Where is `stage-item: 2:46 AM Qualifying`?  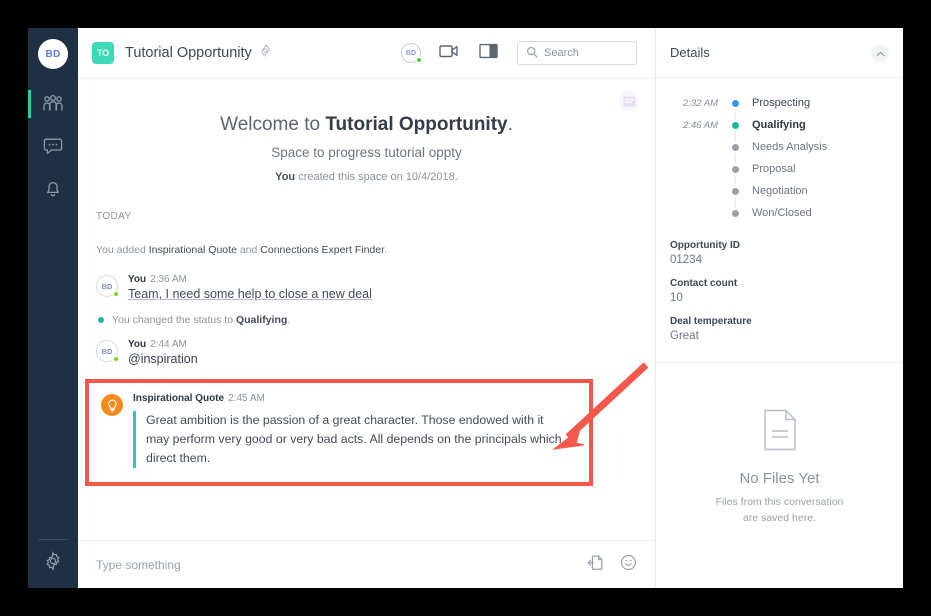 stage-item: 2:46 AM Qualifying is located at coordinates (779, 125).